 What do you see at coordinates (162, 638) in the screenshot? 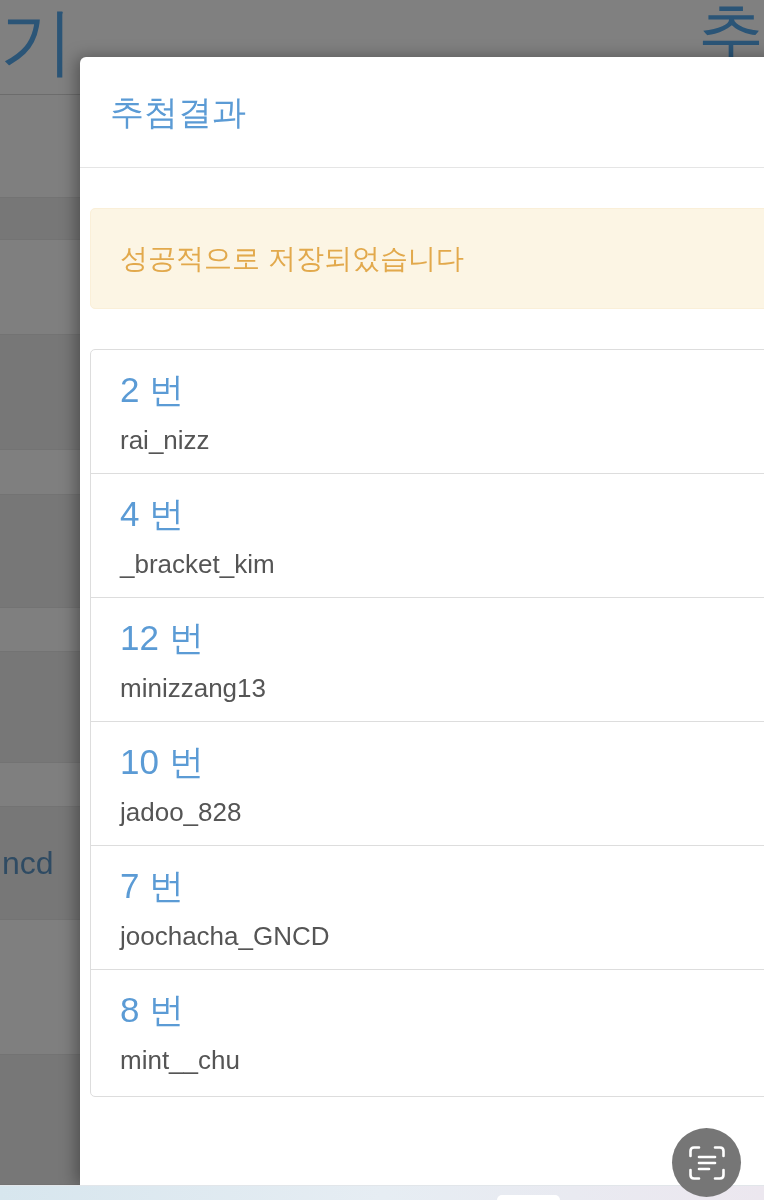
I see `result-number: 12 번` at bounding box center [162, 638].